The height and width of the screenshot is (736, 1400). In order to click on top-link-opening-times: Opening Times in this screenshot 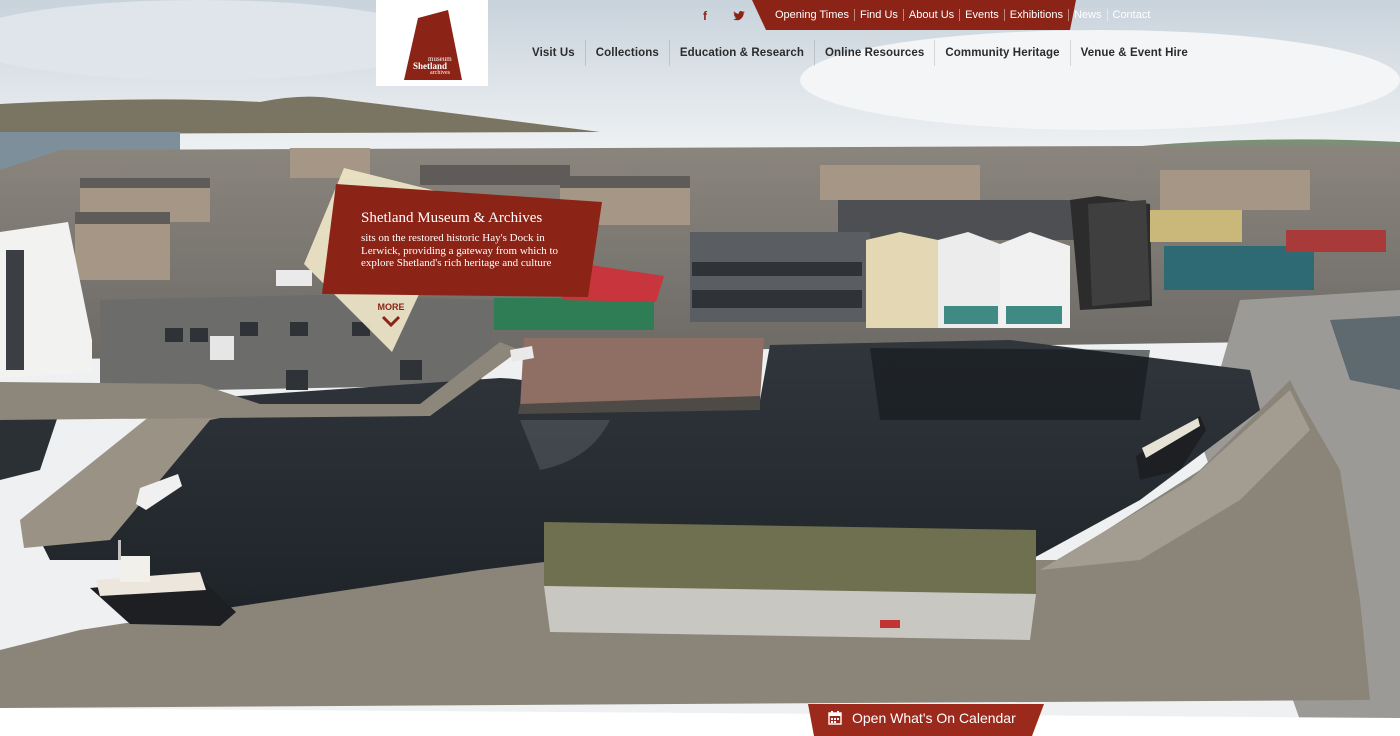, I will do `click(812, 15)`.